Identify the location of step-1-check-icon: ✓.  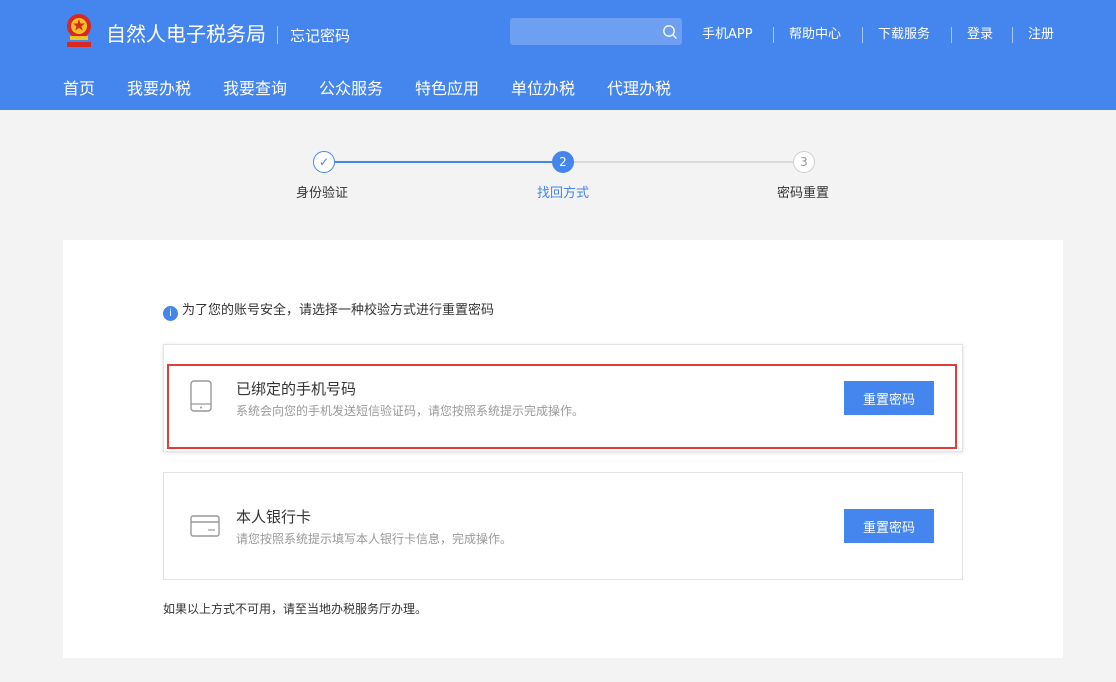
(324, 162).